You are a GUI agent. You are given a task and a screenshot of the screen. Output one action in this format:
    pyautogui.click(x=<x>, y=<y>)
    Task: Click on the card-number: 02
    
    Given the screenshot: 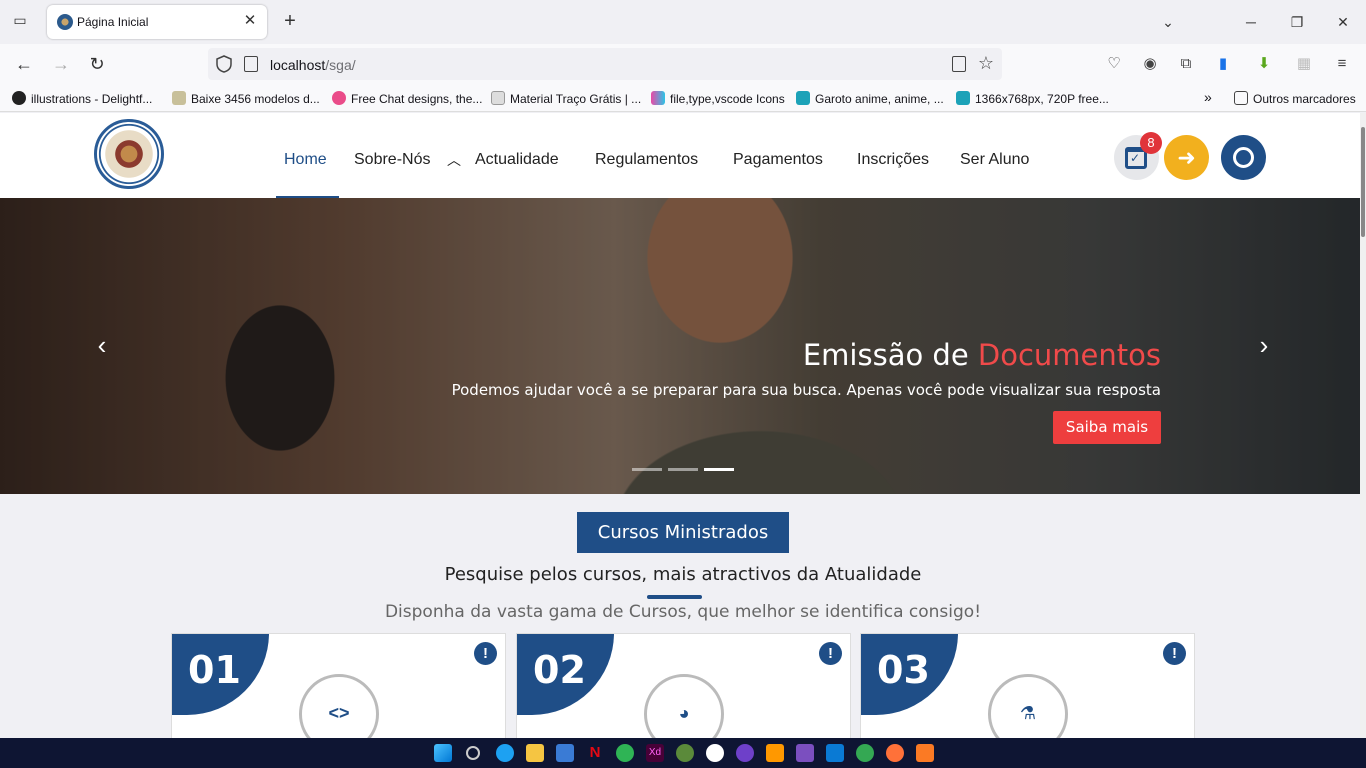 What is the action you would take?
    pyautogui.click(x=559, y=670)
    